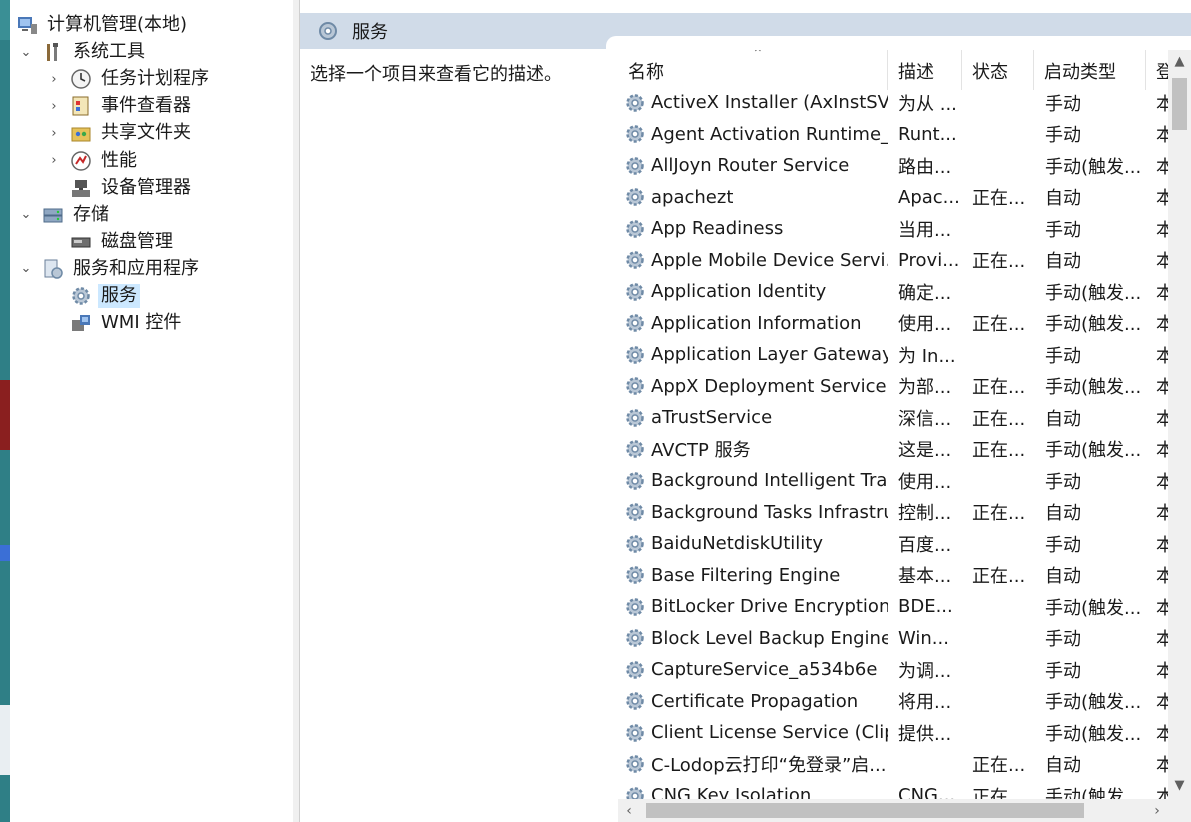 The width and height of the screenshot is (1191, 822). Describe the element at coordinates (756, 323) in the screenshot. I see `service-name: Application Information` at that location.